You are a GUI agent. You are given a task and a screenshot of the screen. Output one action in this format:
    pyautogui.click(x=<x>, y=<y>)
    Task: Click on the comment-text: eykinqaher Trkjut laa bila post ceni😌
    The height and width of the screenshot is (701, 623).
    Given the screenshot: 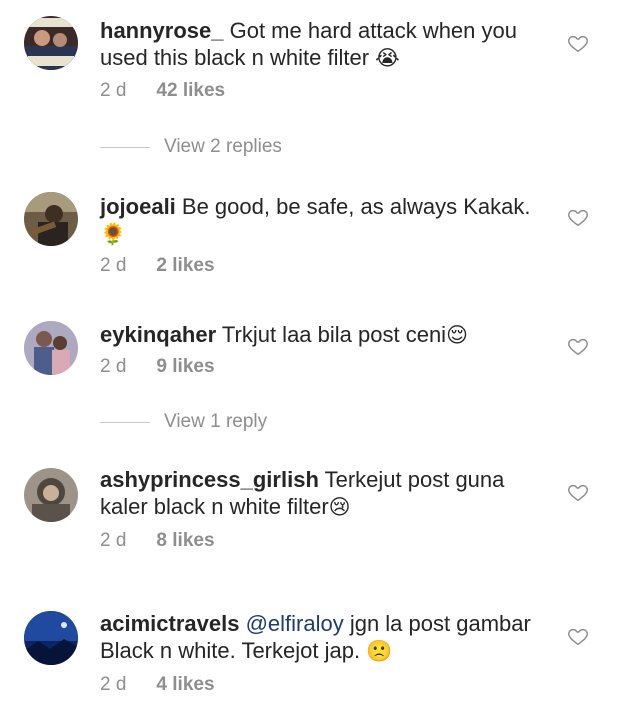 What is the action you would take?
    pyautogui.click(x=325, y=335)
    